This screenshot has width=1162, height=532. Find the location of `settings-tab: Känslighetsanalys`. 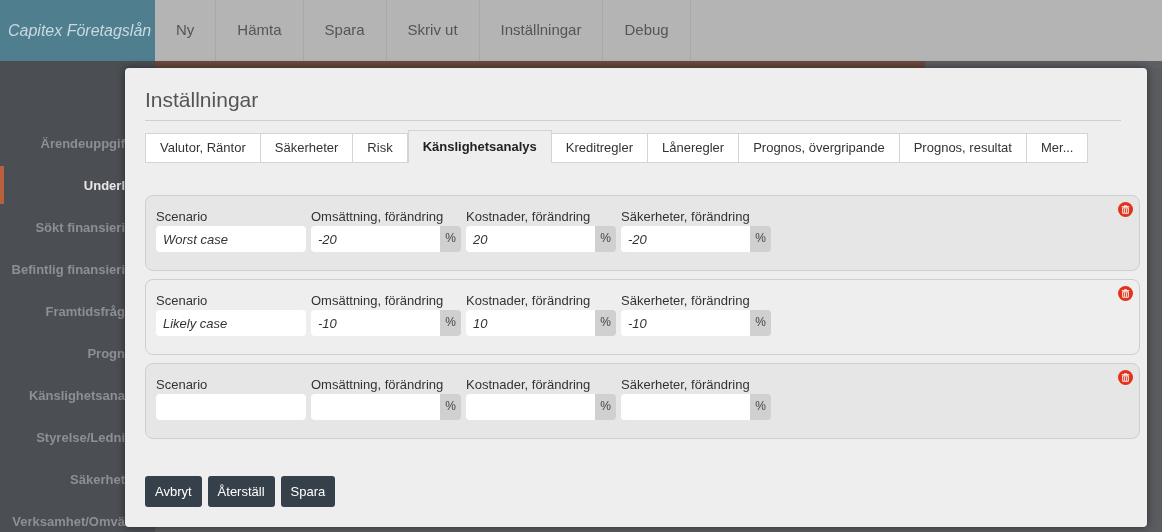

settings-tab: Känslighetsanalys is located at coordinates (479, 146).